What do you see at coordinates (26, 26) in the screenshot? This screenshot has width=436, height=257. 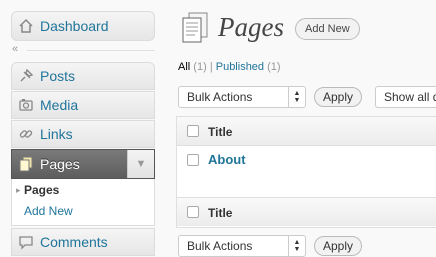 I see `home-icon` at bounding box center [26, 26].